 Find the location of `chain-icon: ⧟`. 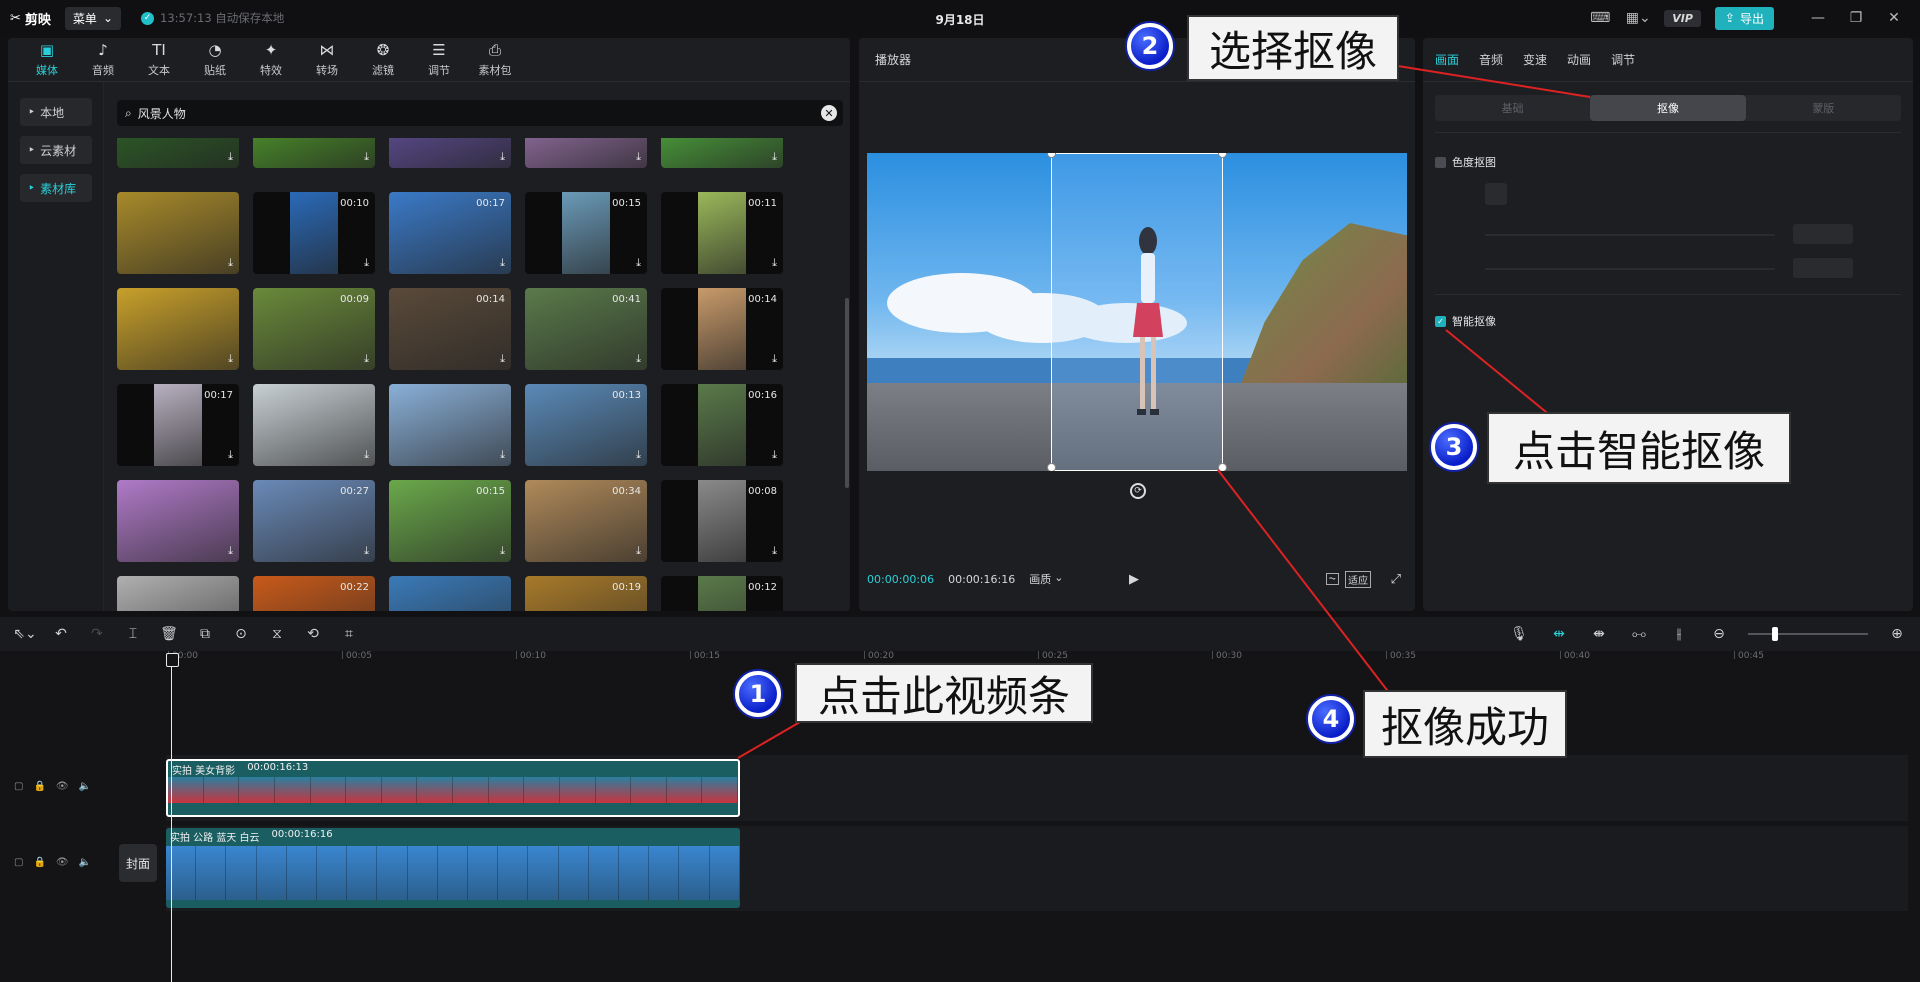

chain-icon: ⧟ is located at coordinates (1639, 634).